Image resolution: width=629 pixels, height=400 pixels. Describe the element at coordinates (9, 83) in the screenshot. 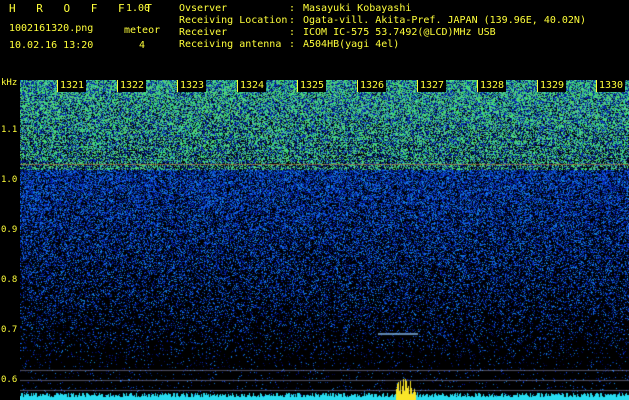

I see `frequency-unit: kHz` at that location.